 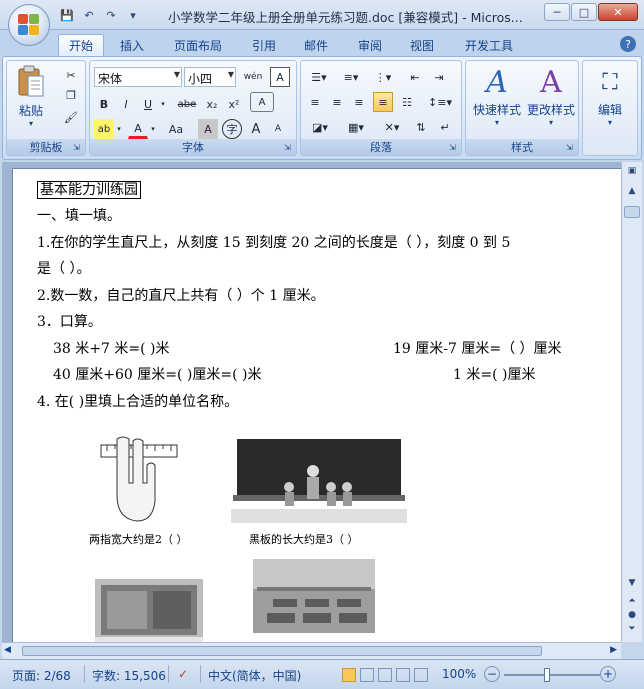 I want to click on tab-review: 审阅, so click(x=370, y=45).